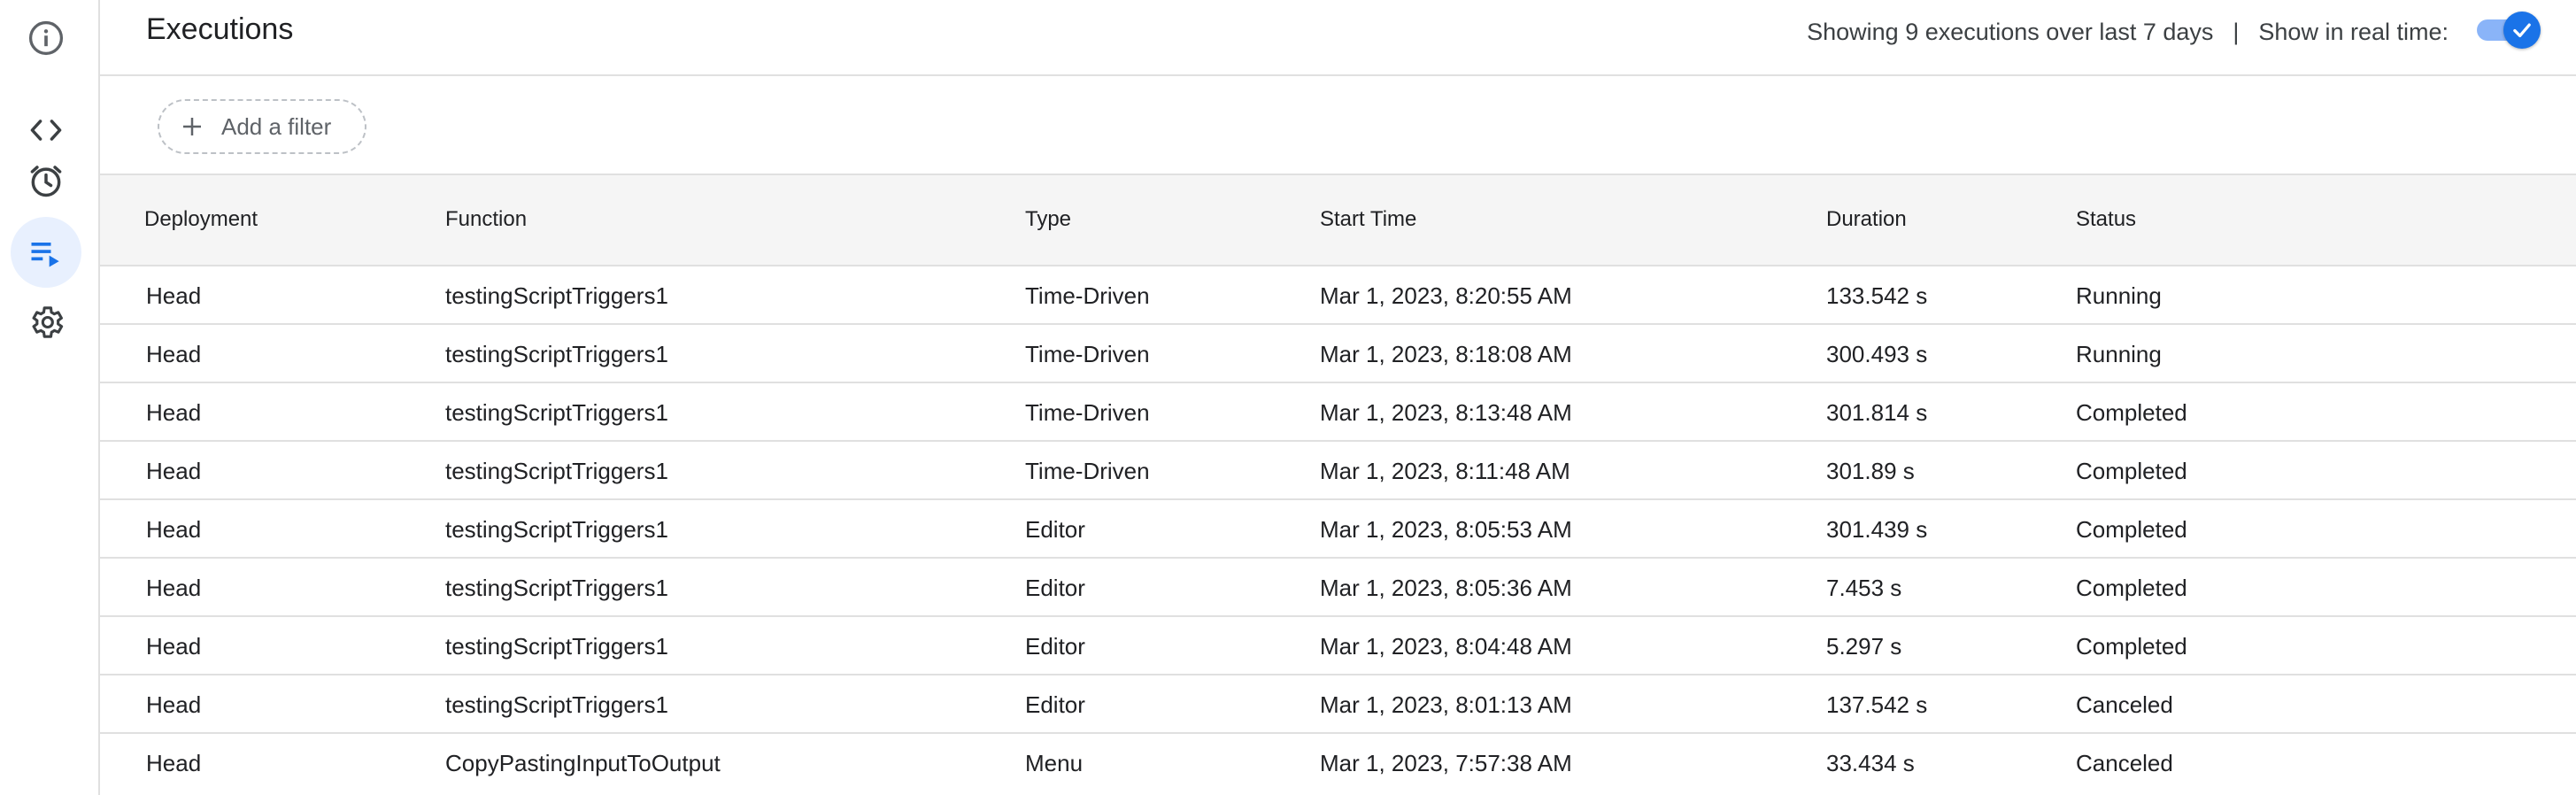 The width and height of the screenshot is (2576, 795). I want to click on add-filter-button: Add a filter, so click(262, 126).